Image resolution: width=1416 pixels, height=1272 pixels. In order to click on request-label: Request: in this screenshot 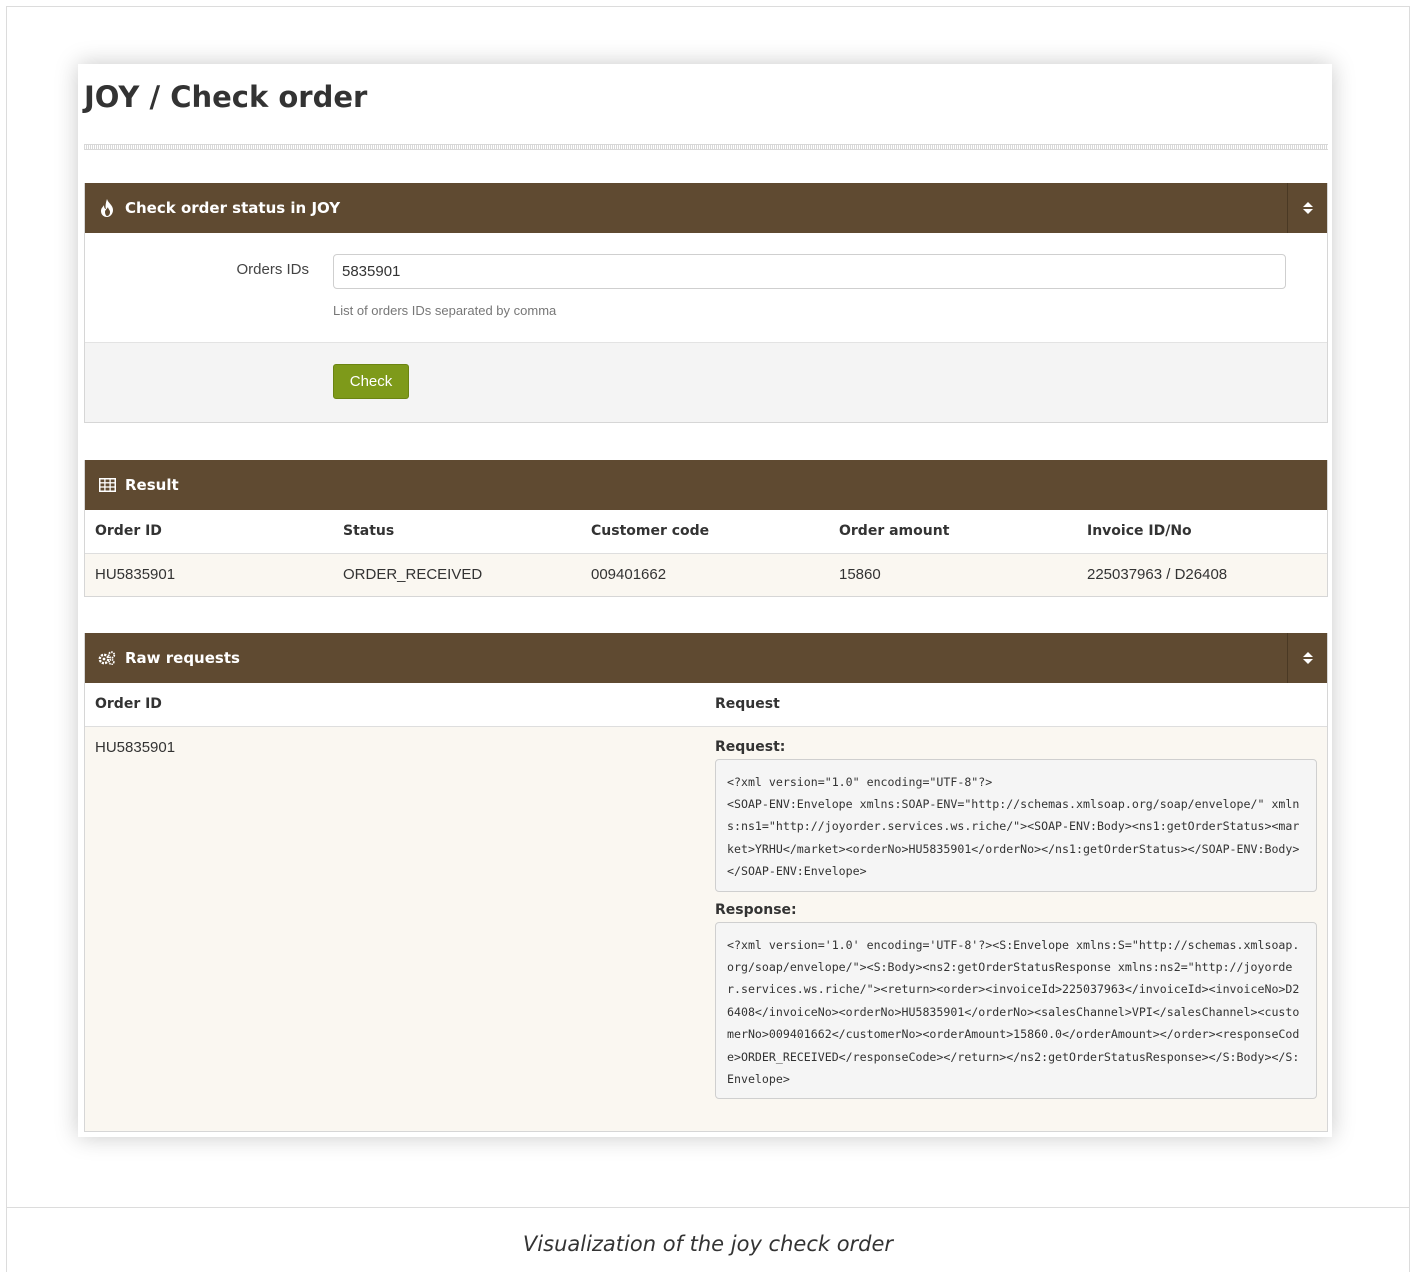, I will do `click(750, 746)`.